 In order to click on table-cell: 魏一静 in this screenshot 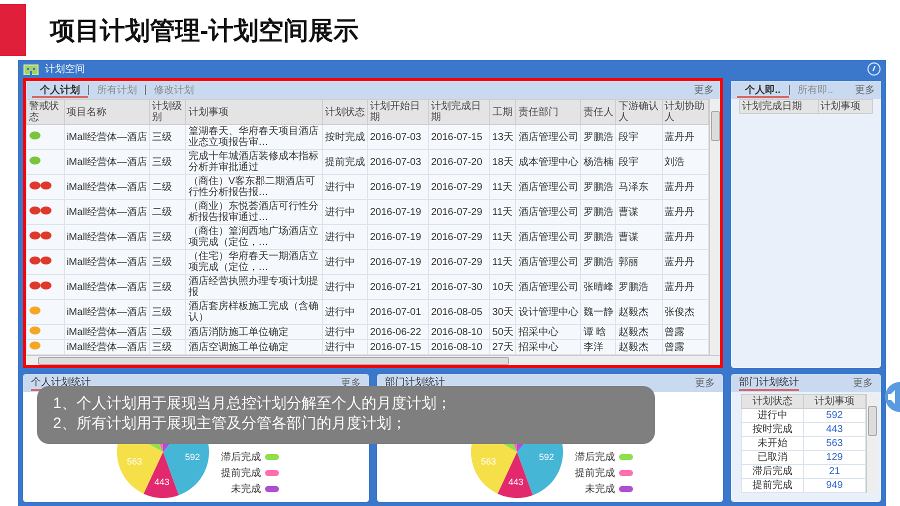, I will do `click(598, 312)`.